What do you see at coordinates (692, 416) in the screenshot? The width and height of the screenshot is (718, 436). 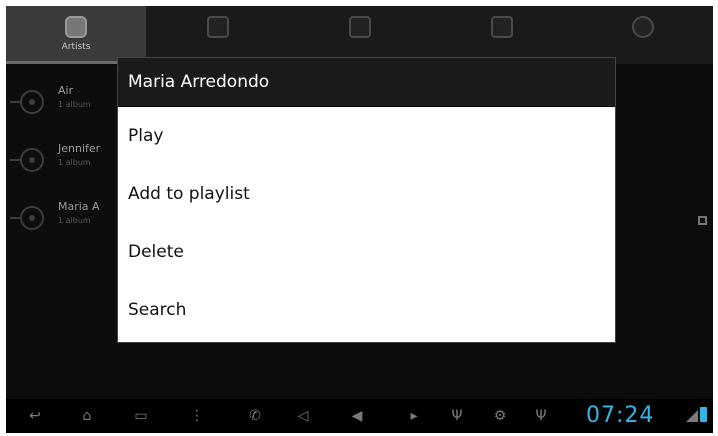 I see `signal-icon` at bounding box center [692, 416].